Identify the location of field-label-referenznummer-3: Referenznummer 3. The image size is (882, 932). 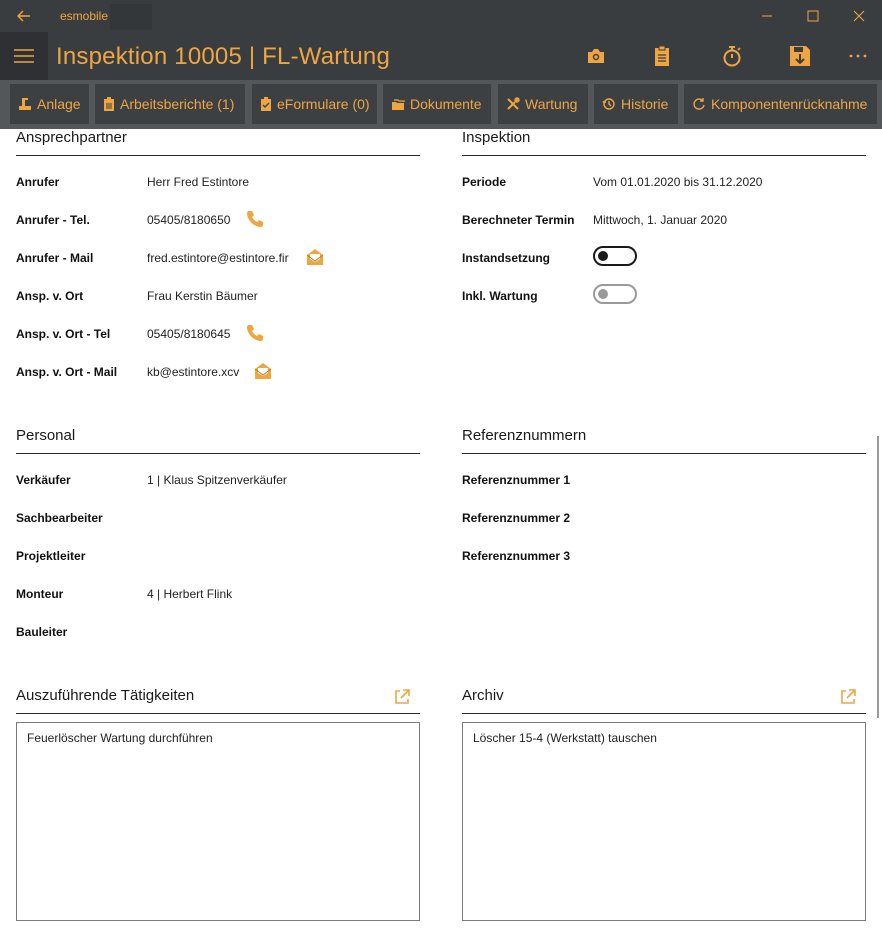
(516, 556).